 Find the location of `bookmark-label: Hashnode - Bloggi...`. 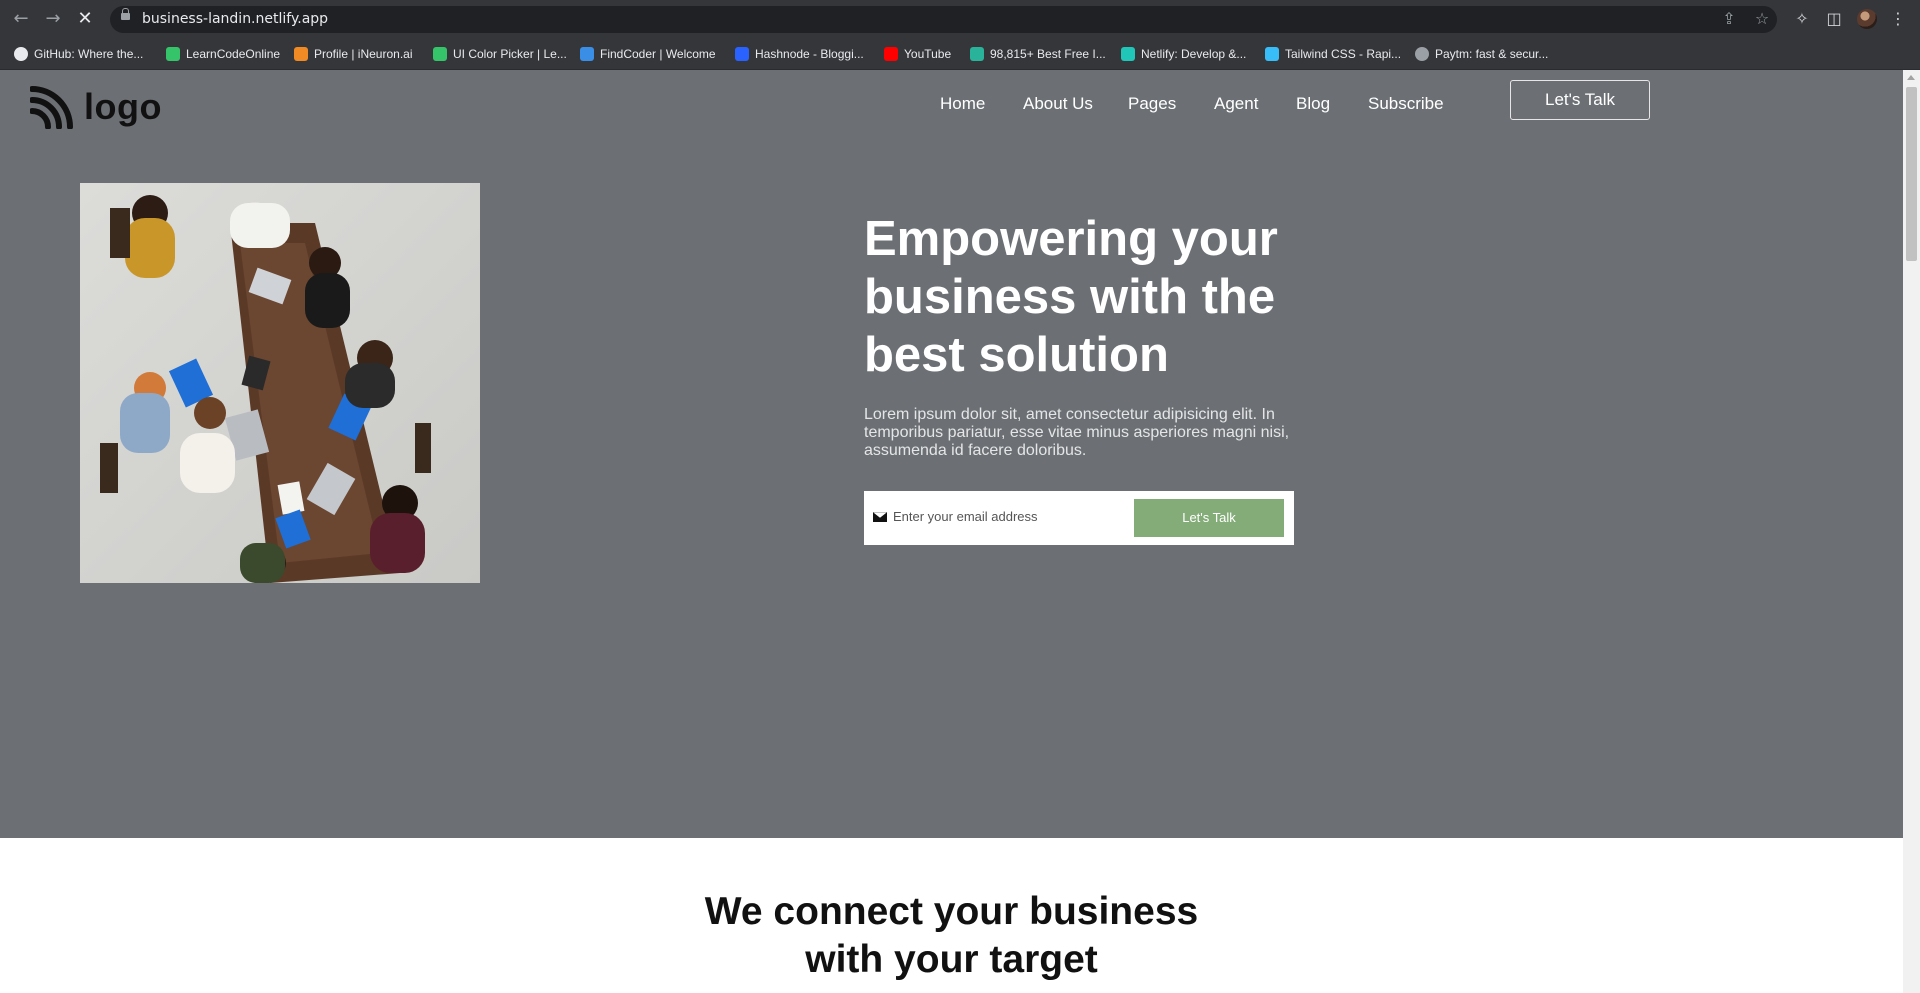

bookmark-label: Hashnode - Bloggi... is located at coordinates (809, 54).